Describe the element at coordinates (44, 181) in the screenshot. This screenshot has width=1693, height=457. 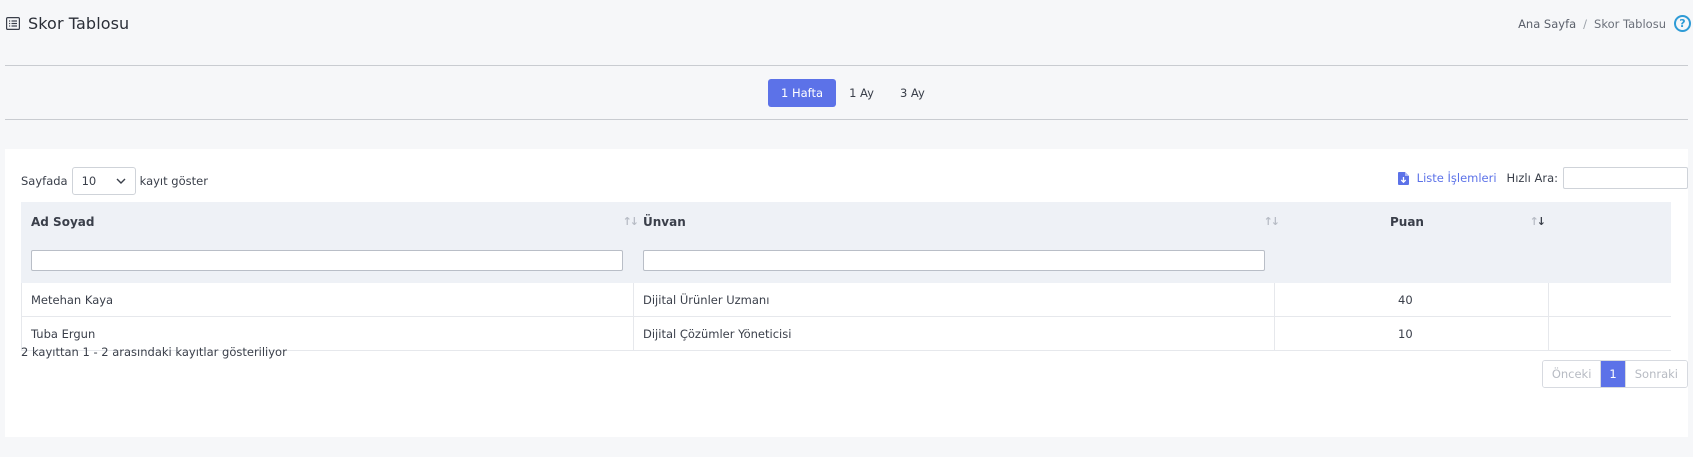
I see `page-size-prefix: Sayfada` at that location.